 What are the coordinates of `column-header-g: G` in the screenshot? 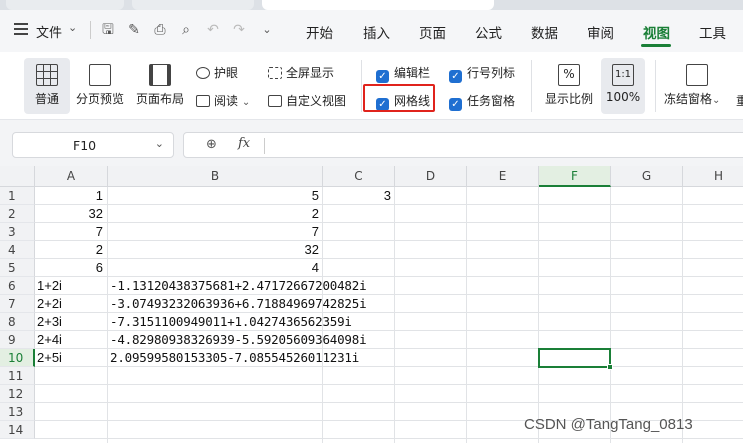 It's located at (647, 176).